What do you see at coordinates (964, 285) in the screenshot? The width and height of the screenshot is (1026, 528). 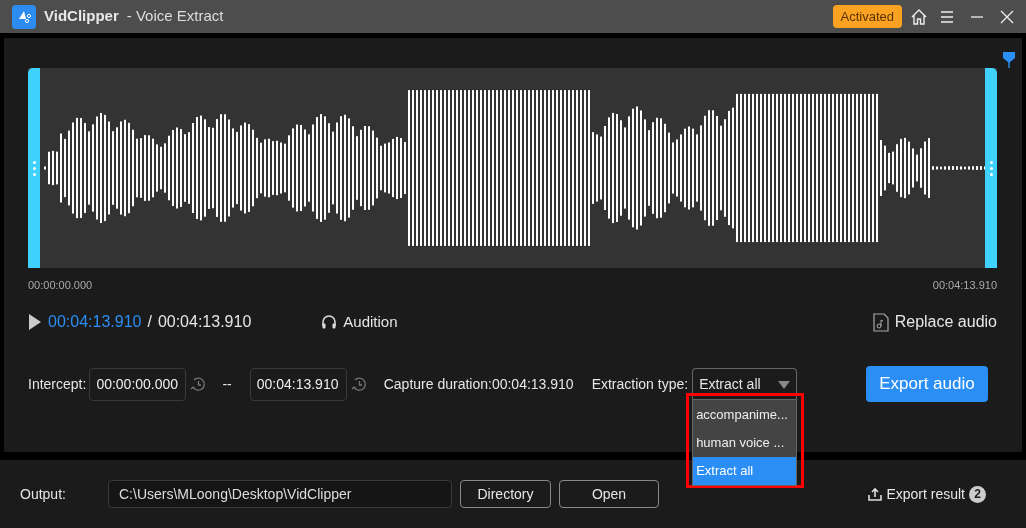 I see `end-time-label: 00:04:13.910` at bounding box center [964, 285].